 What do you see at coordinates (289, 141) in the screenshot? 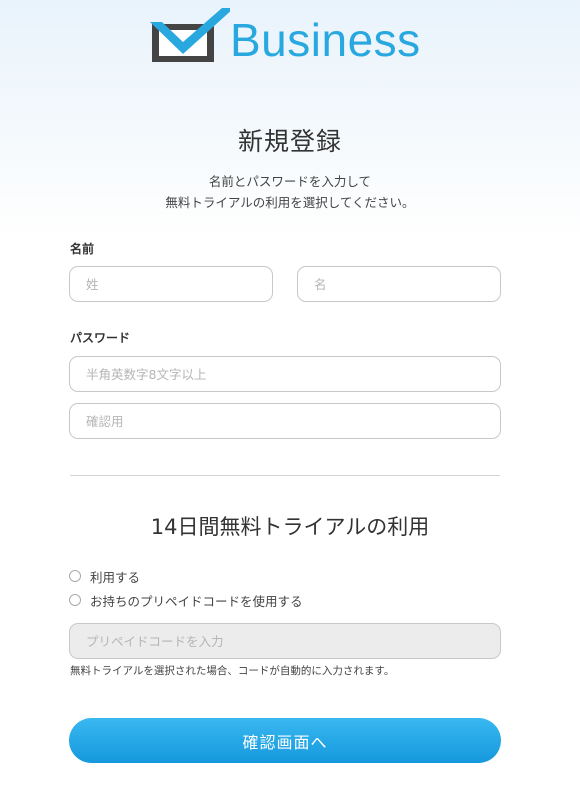
I see `page-title: 新規登録` at bounding box center [289, 141].